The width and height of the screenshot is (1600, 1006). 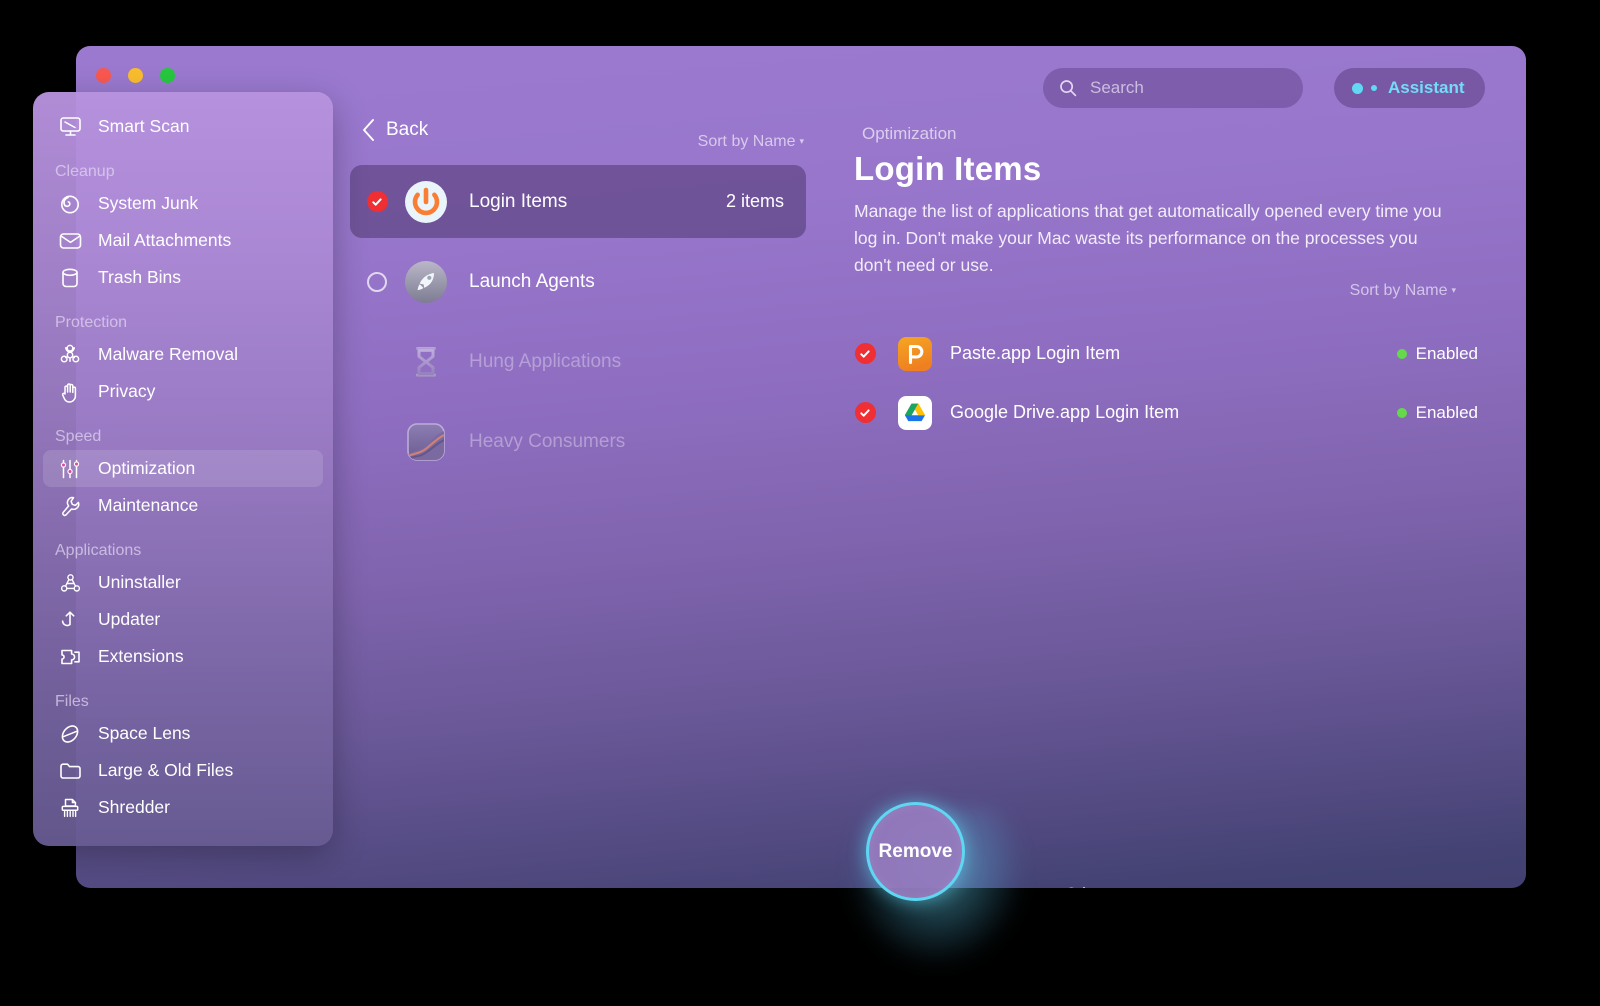 What do you see at coordinates (70, 278) in the screenshot?
I see `trash-icon` at bounding box center [70, 278].